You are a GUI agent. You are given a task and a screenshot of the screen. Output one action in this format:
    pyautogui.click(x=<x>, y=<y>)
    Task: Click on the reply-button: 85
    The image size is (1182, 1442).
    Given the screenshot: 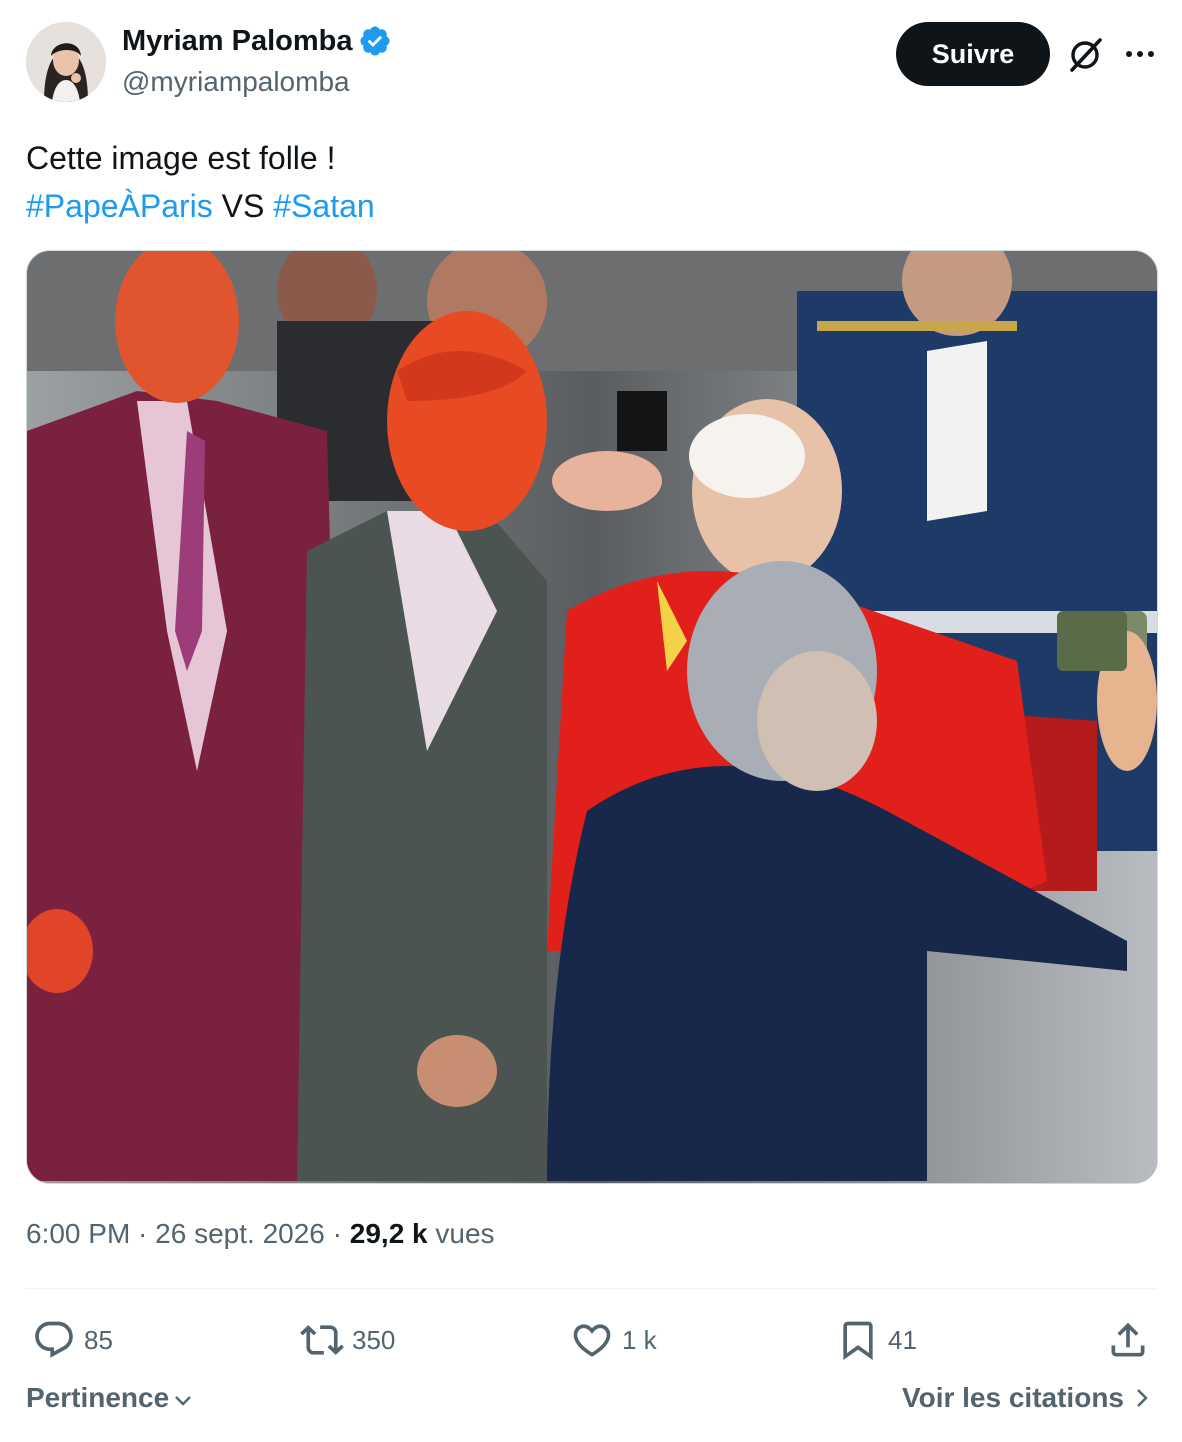 What is the action you would take?
    pyautogui.click(x=72, y=1340)
    